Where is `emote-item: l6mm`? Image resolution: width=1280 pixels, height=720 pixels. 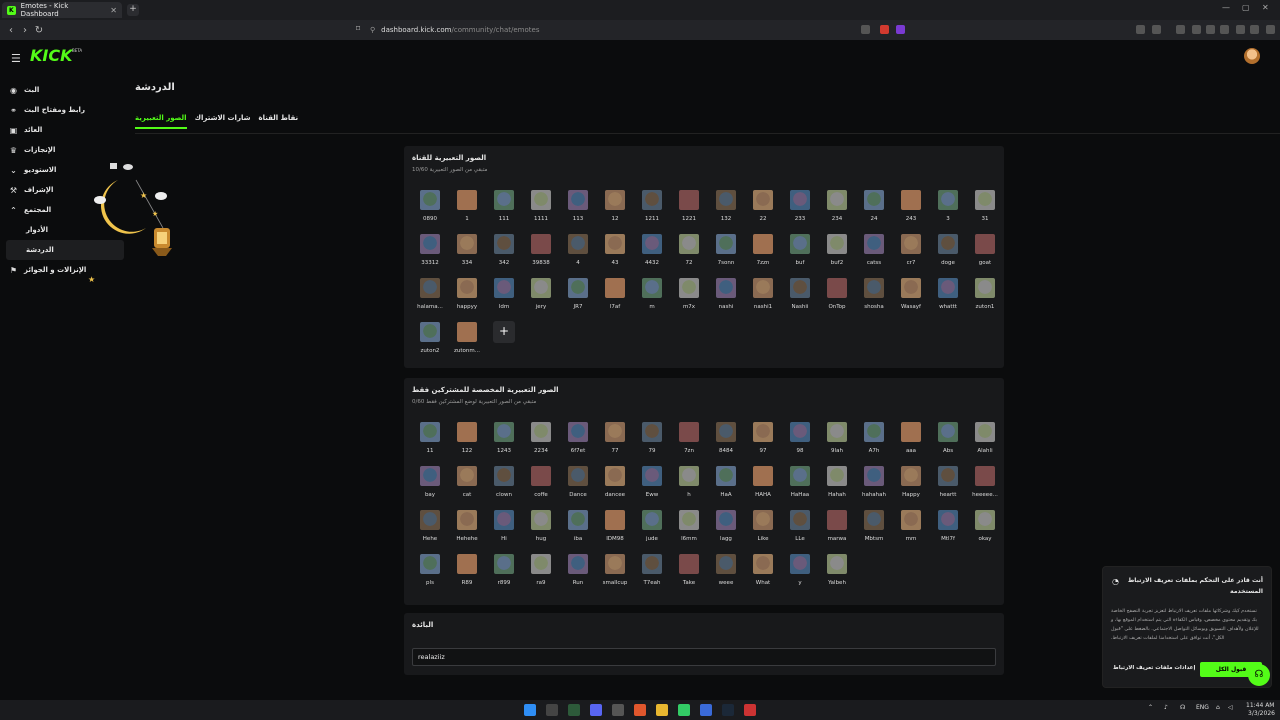 emote-item: l6mm is located at coordinates (689, 529).